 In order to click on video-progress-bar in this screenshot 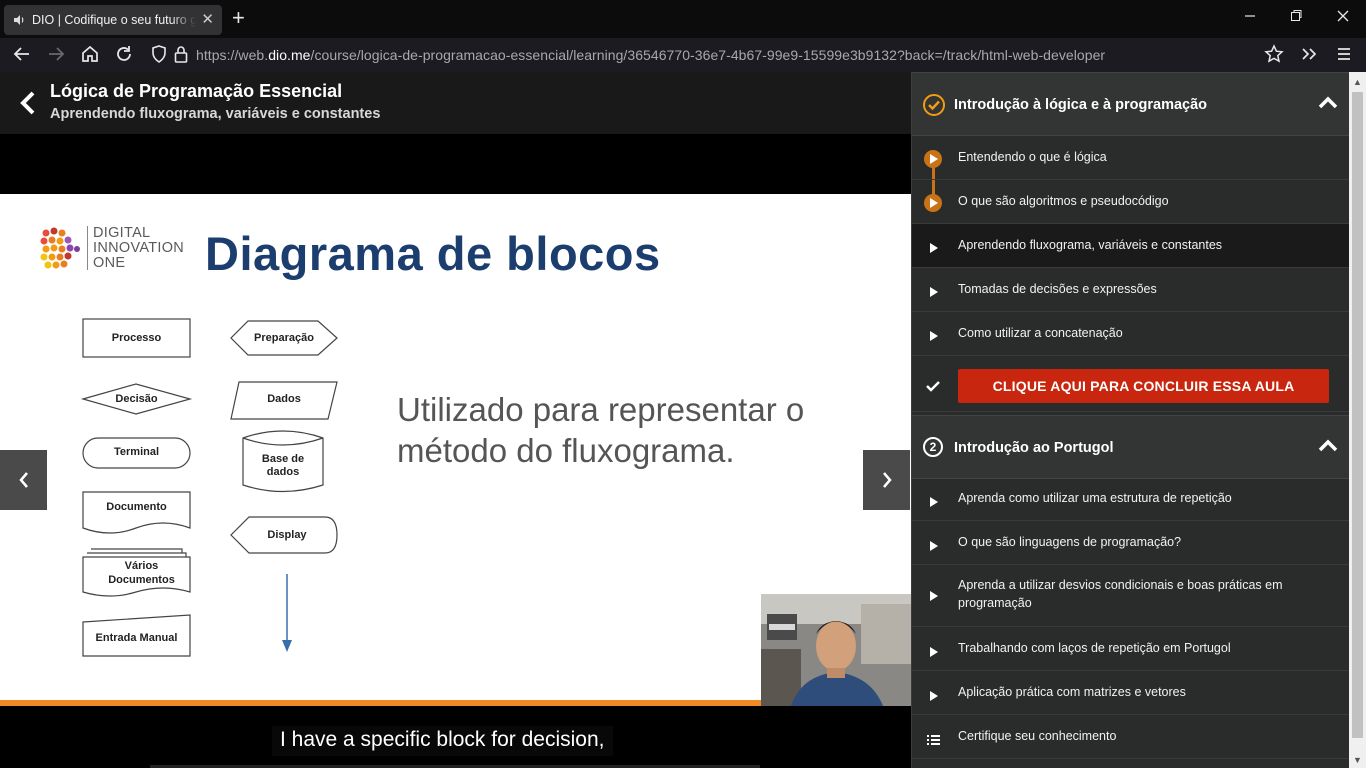, I will do `click(380, 703)`.